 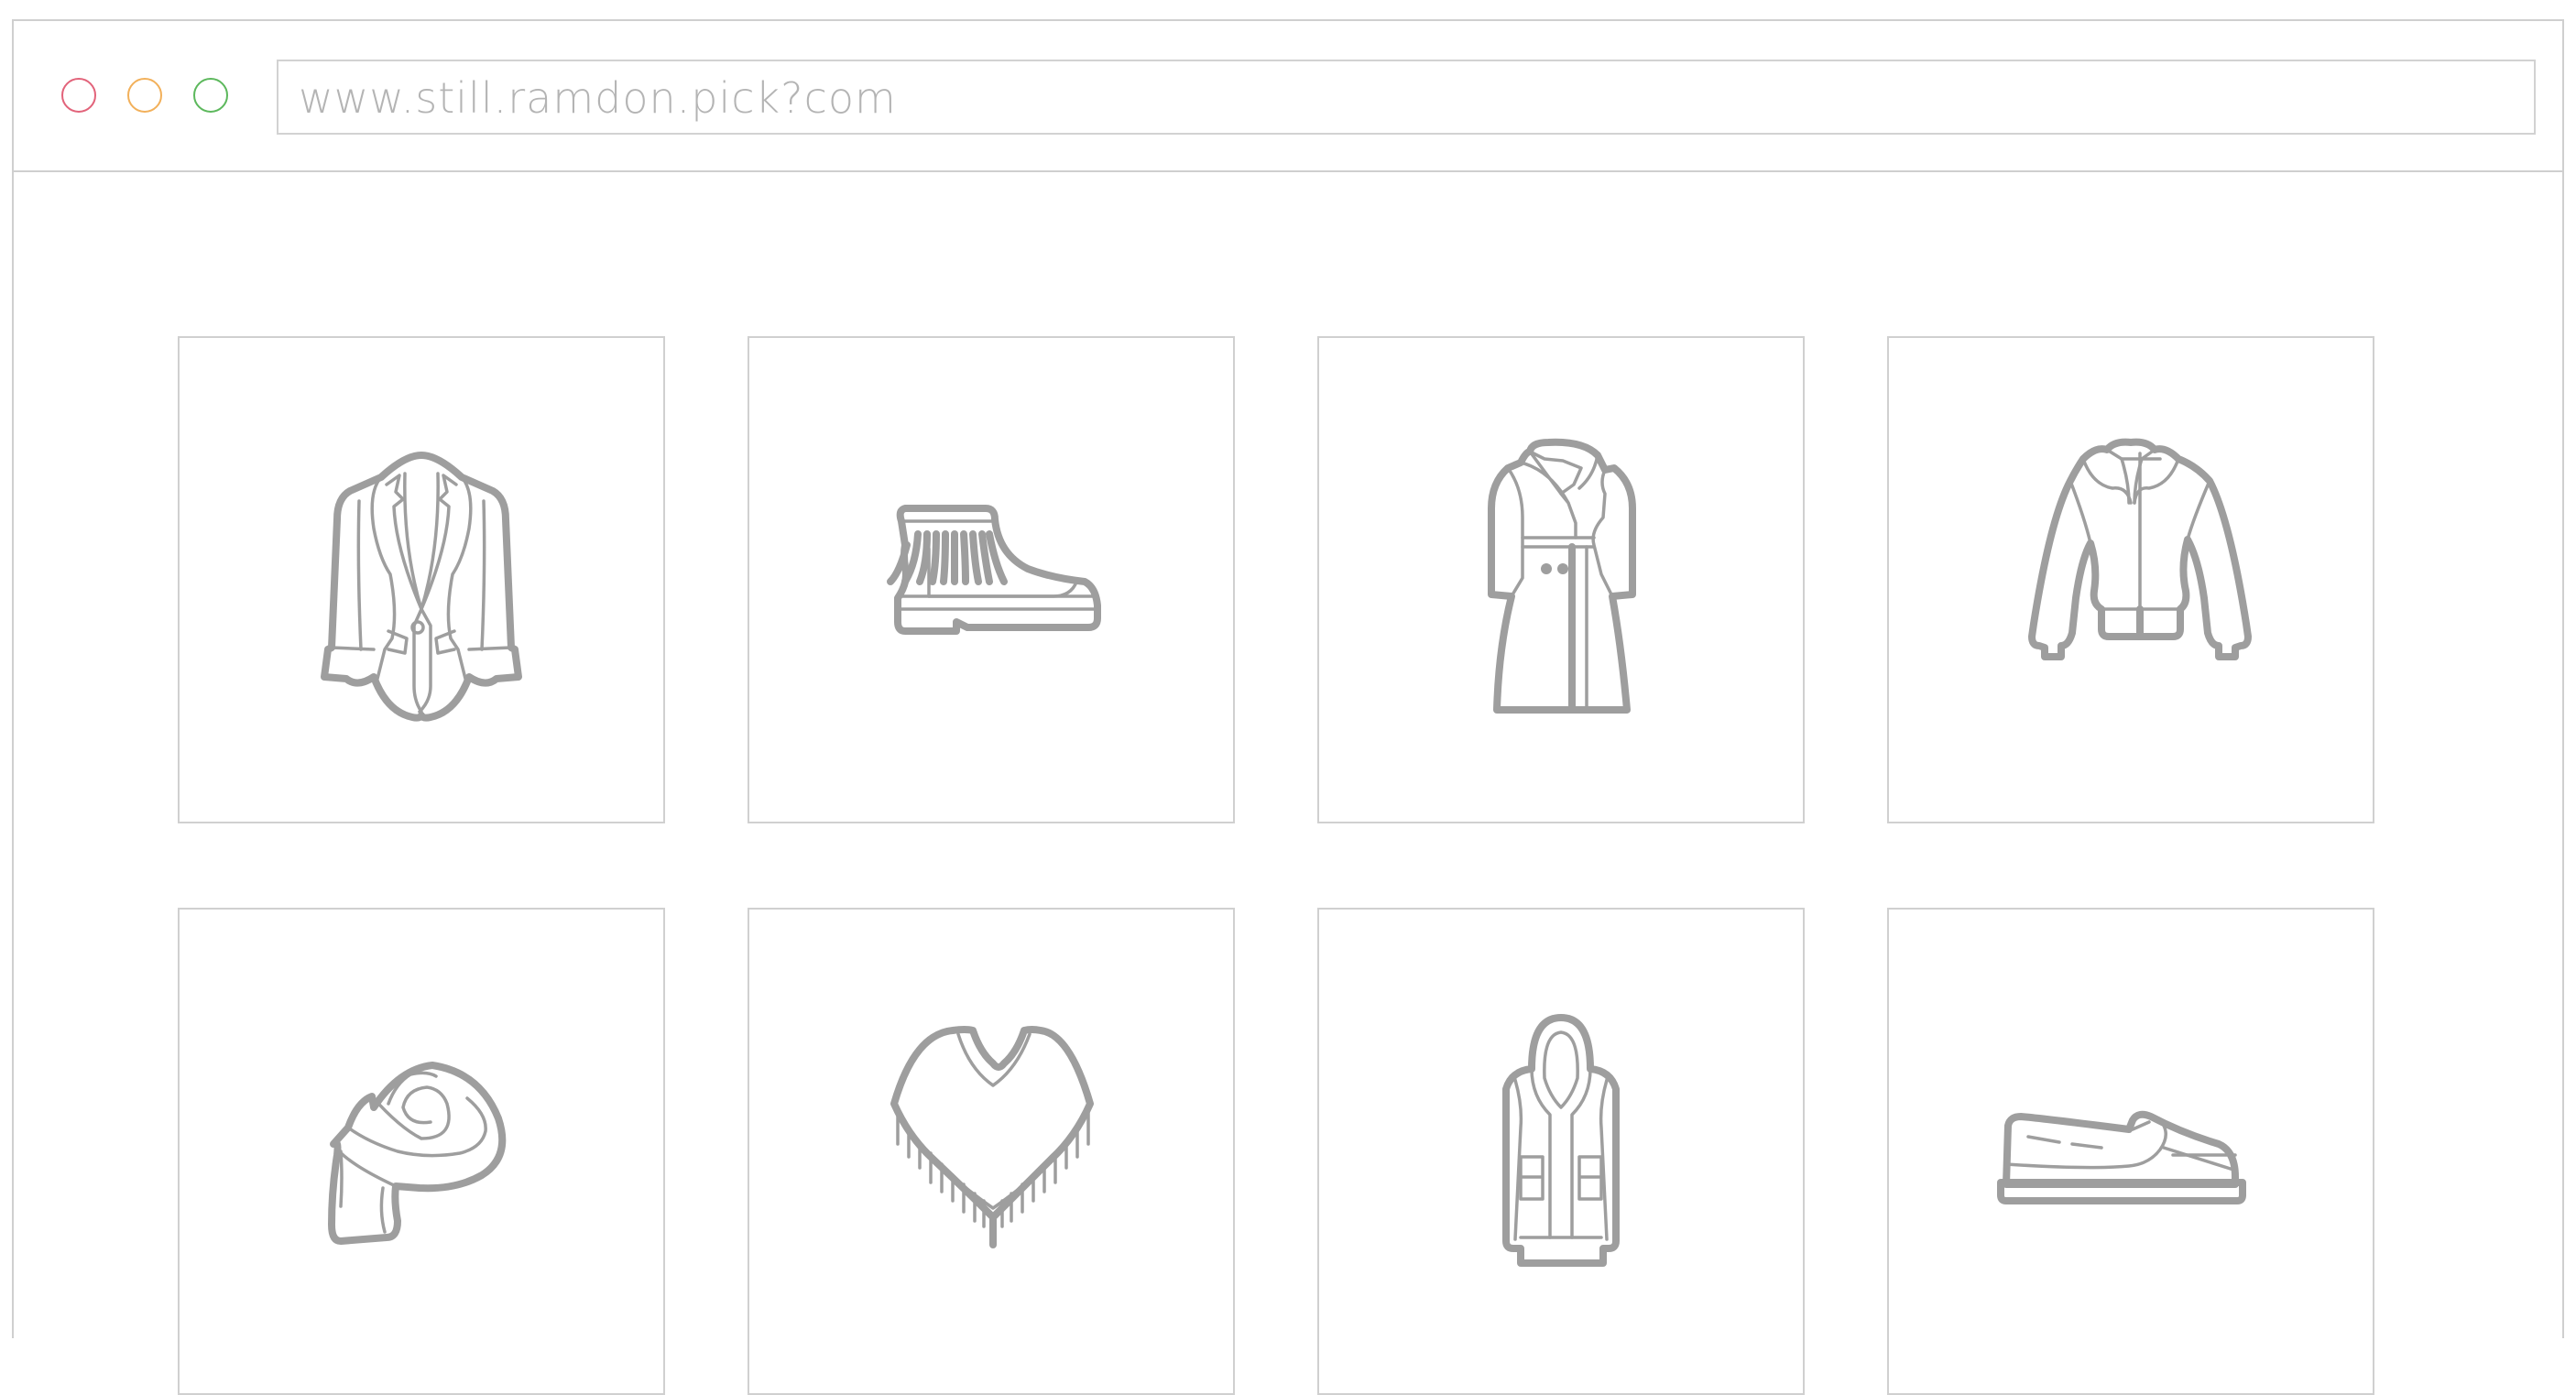 I want to click on scarf-icon, so click(x=418, y=1153).